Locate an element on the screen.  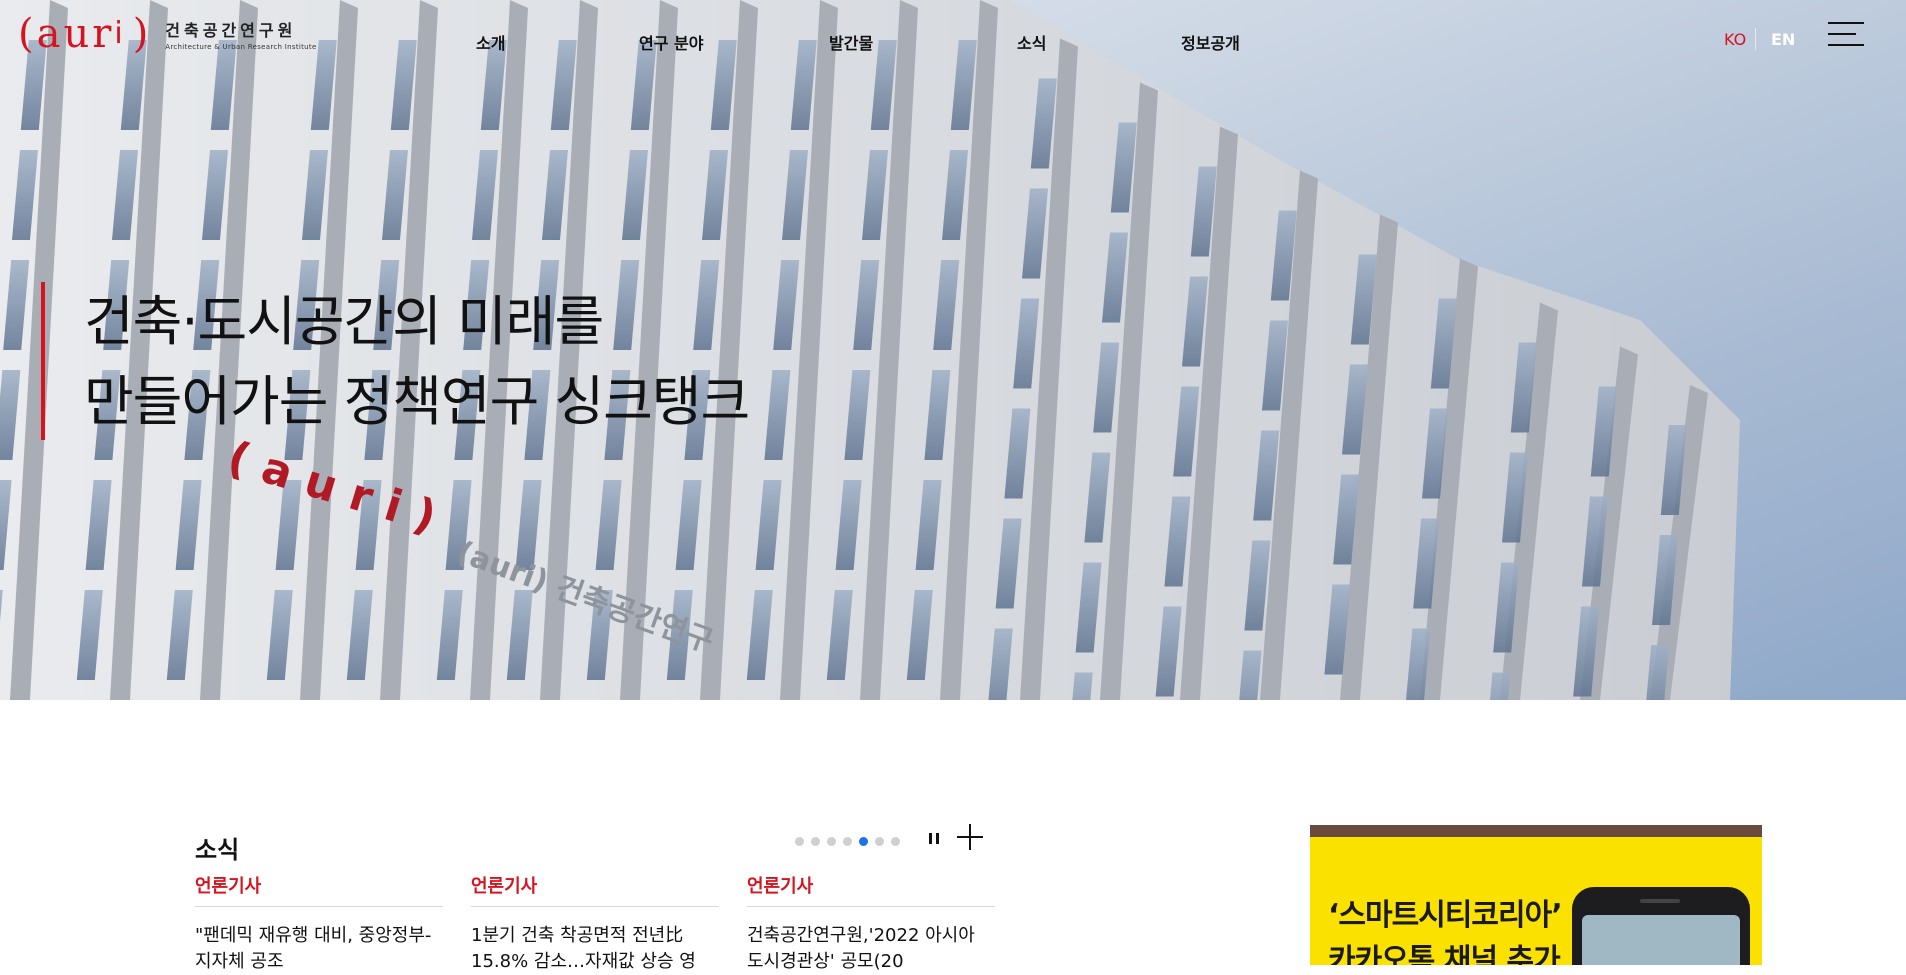
news-headline: 건축공간연구원,'2022 아시아 도시경관상' 공모(20 is located at coordinates (871, 949).